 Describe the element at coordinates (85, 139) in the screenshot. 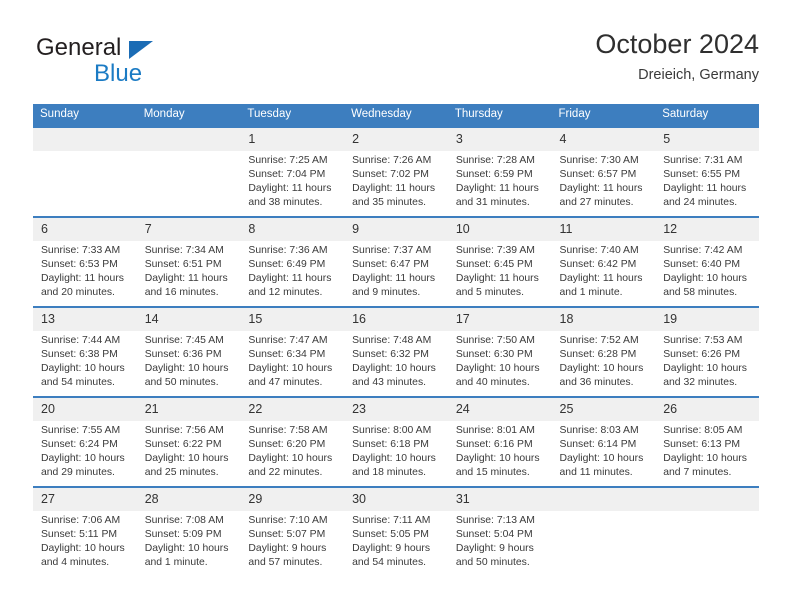

I see `day-number` at that location.